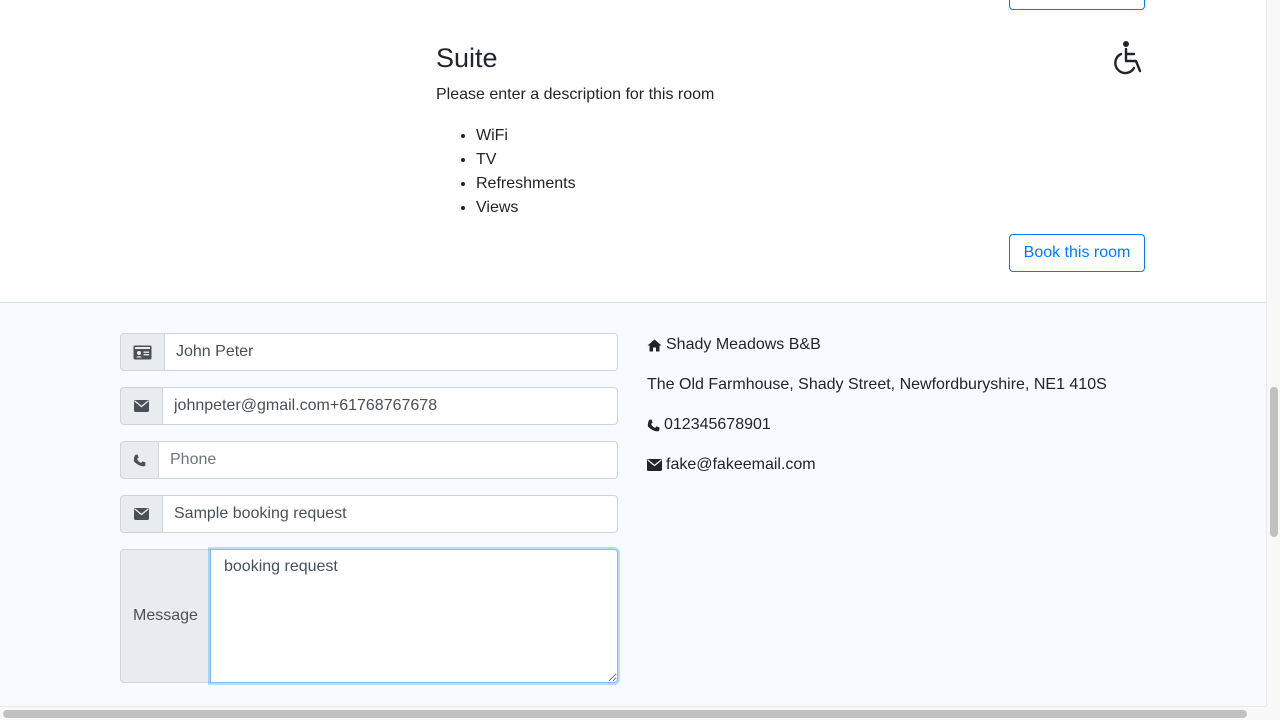  What do you see at coordinates (1077, 253) in the screenshot?
I see `book-room-button: Book this room` at bounding box center [1077, 253].